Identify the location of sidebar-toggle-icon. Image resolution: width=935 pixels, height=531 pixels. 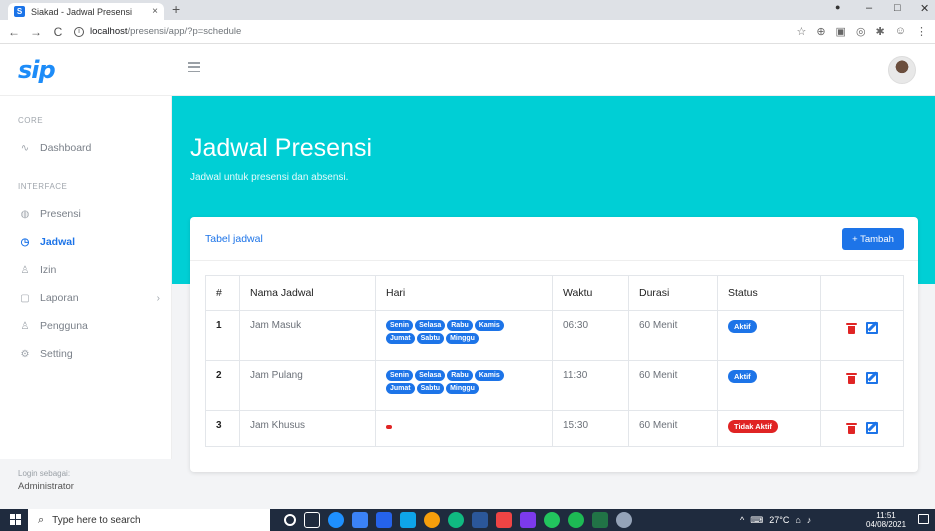
(194, 67).